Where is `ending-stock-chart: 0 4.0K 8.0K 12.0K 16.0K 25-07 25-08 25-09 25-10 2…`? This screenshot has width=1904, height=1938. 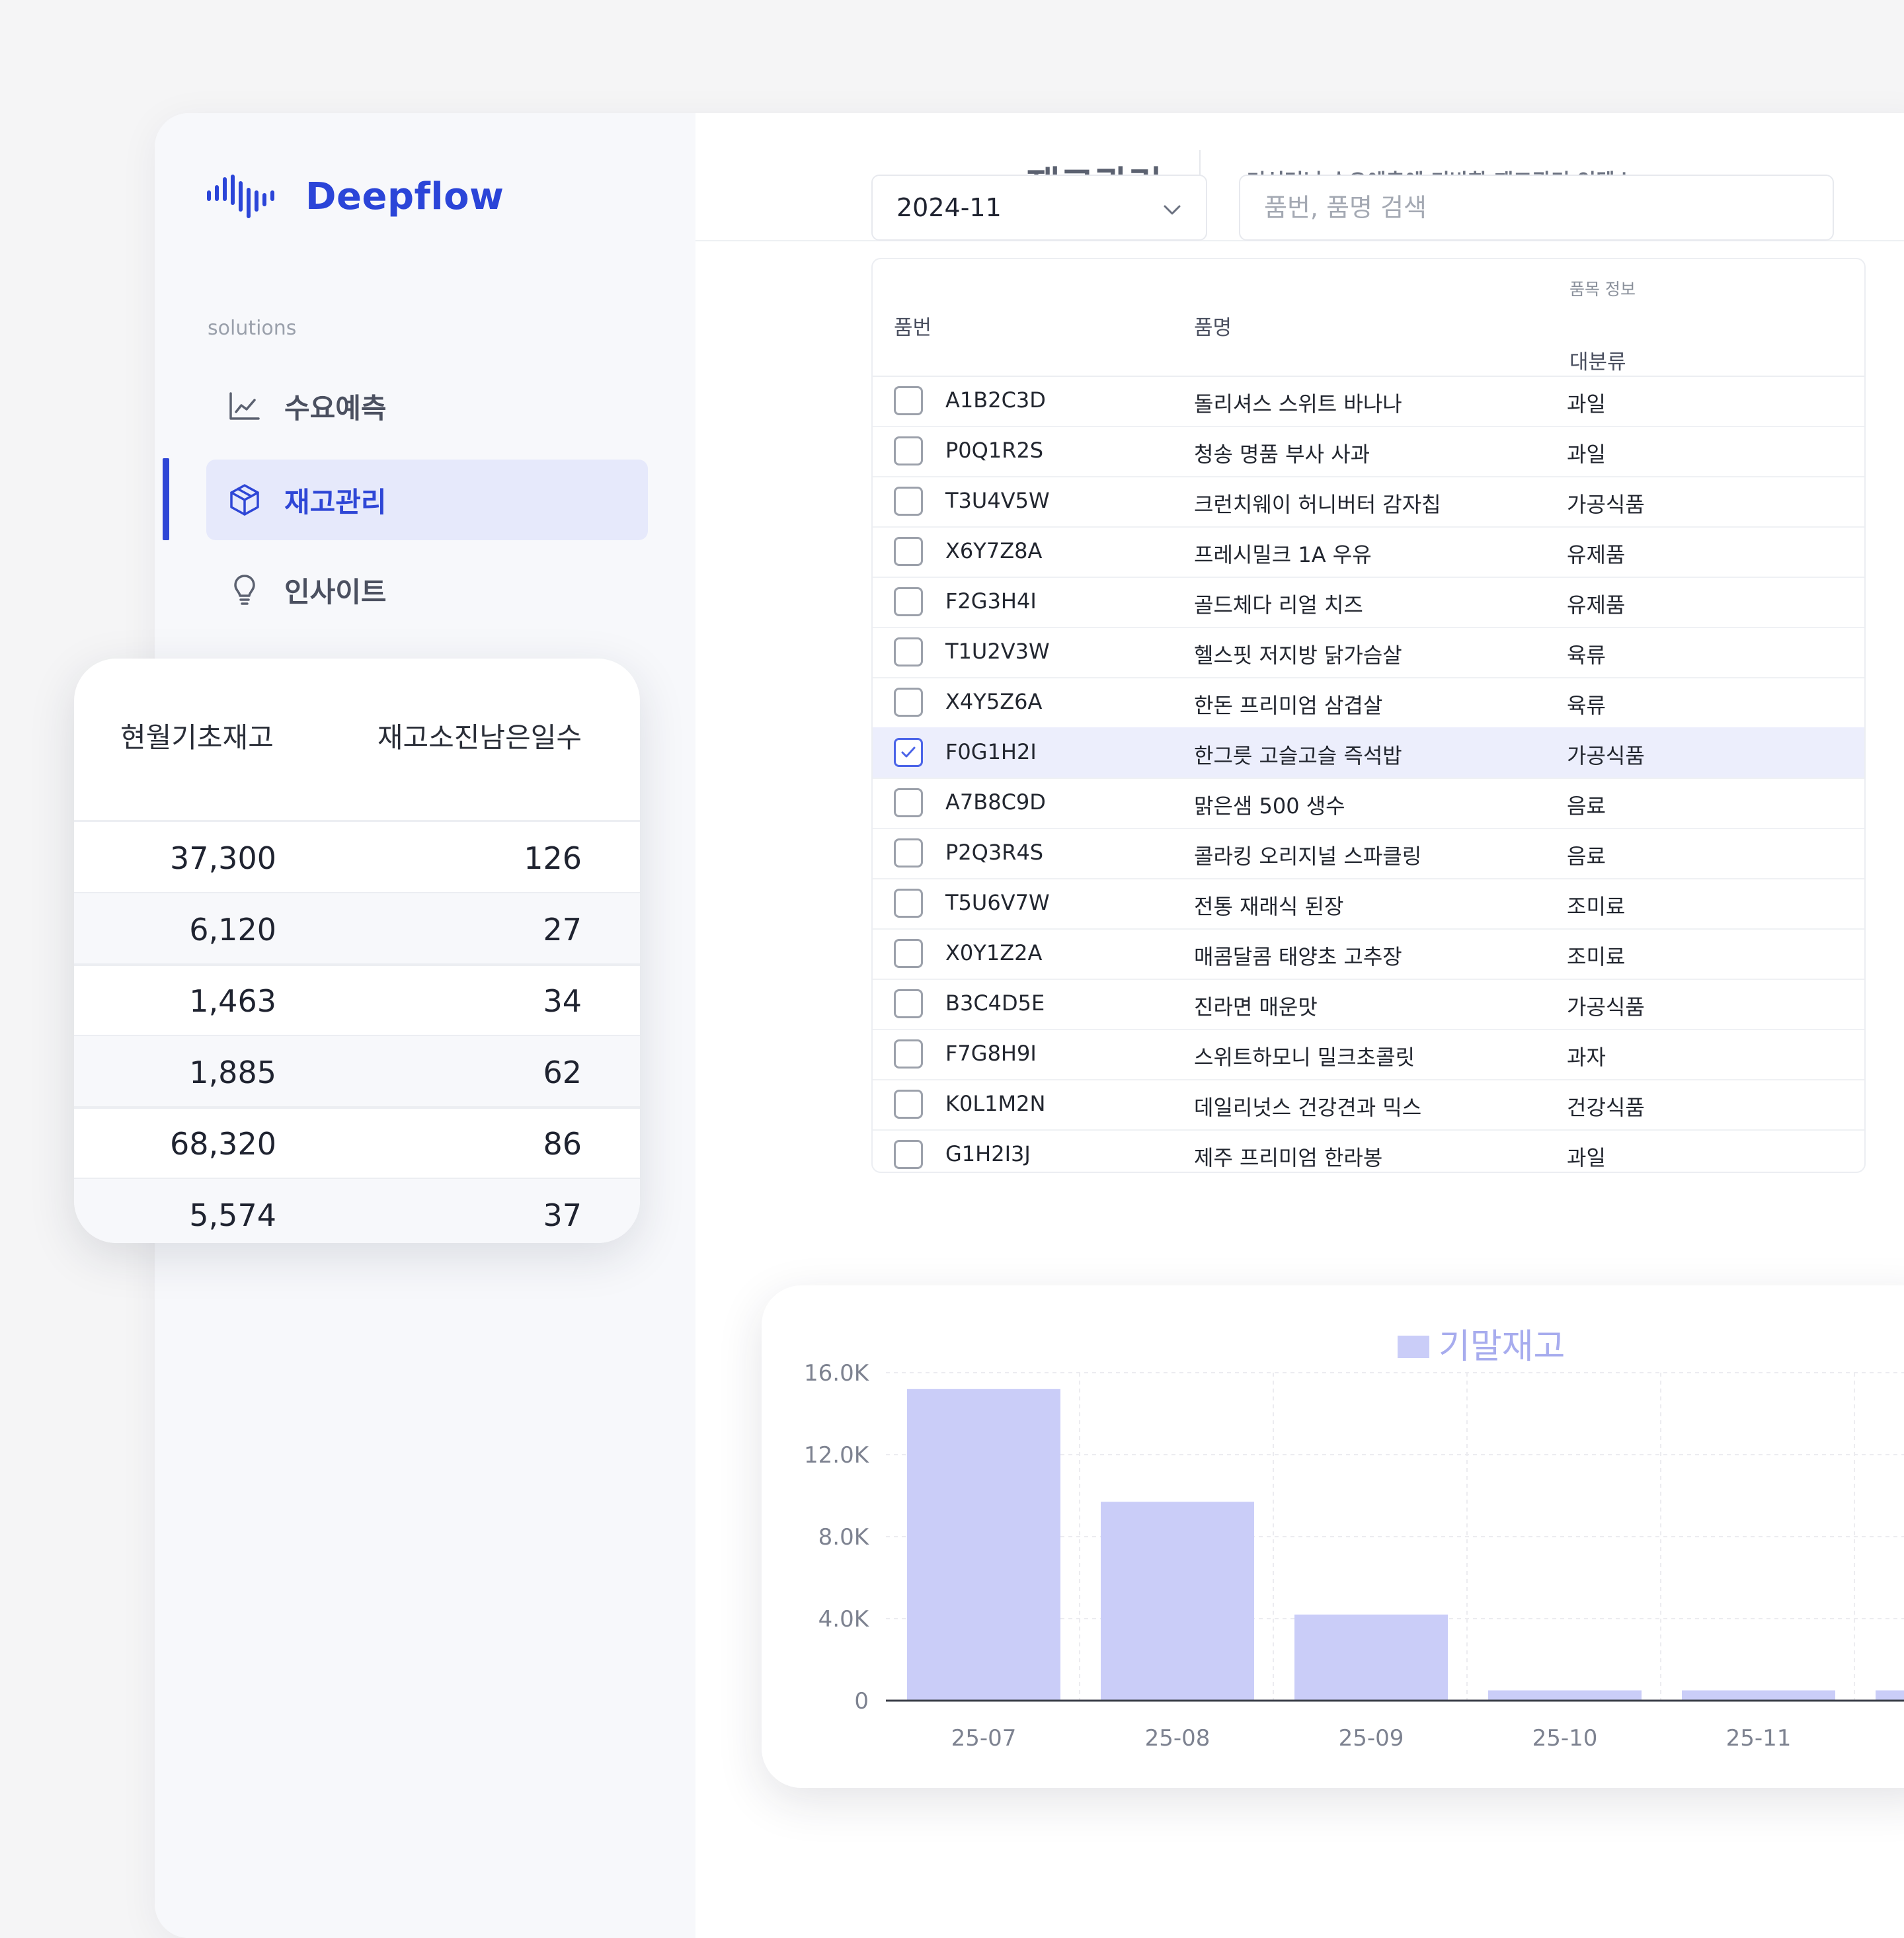 ending-stock-chart: 0 4.0K 8.0K 12.0K 16.0K 25-07 25-08 25-09 25-10 2… is located at coordinates (1354, 1539).